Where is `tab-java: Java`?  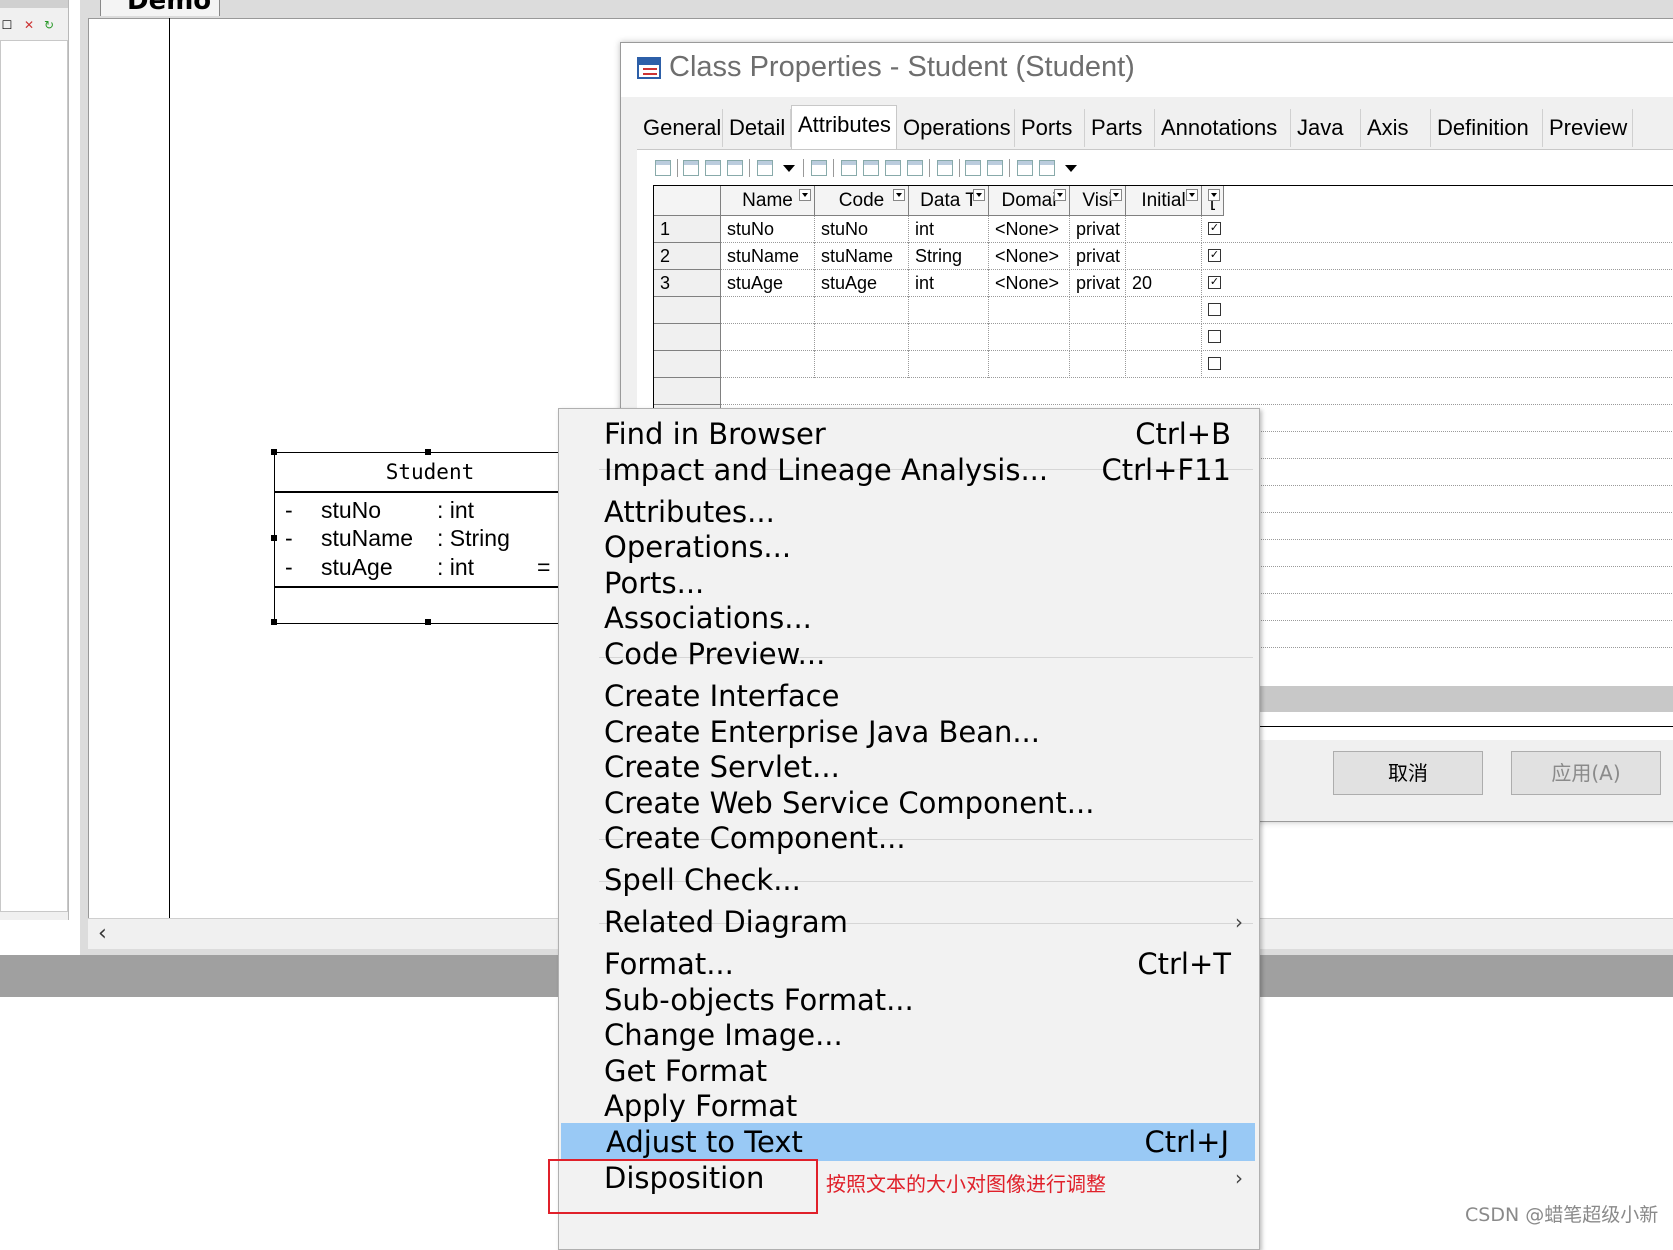 tab-java: Java is located at coordinates (1326, 128).